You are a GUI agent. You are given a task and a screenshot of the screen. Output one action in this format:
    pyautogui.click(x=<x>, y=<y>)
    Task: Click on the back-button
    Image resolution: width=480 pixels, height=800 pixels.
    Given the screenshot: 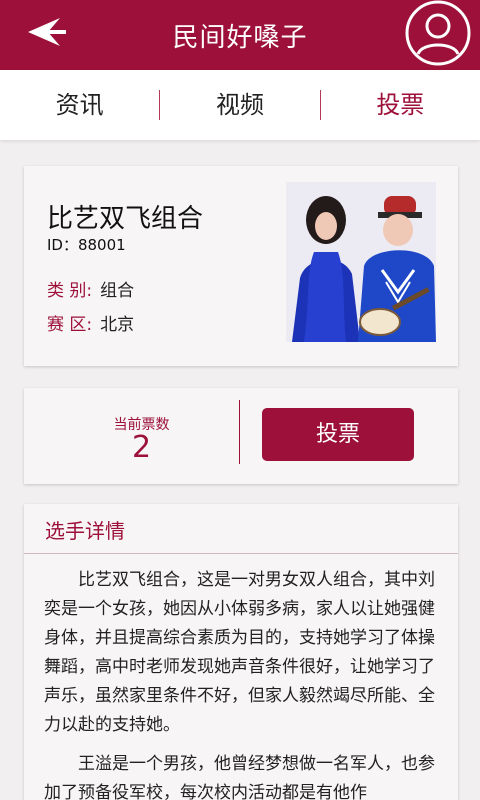 What is the action you would take?
    pyautogui.click(x=47, y=32)
    